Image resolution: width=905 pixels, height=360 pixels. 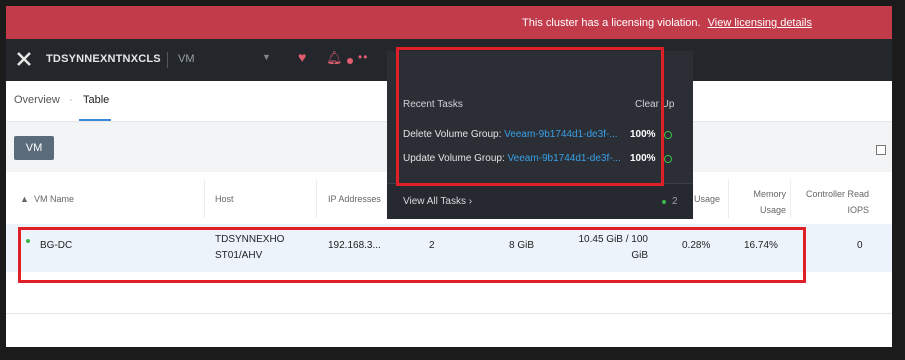 What do you see at coordinates (334, 58) in the screenshot?
I see `alerts-bell-icon: 🔔︎` at bounding box center [334, 58].